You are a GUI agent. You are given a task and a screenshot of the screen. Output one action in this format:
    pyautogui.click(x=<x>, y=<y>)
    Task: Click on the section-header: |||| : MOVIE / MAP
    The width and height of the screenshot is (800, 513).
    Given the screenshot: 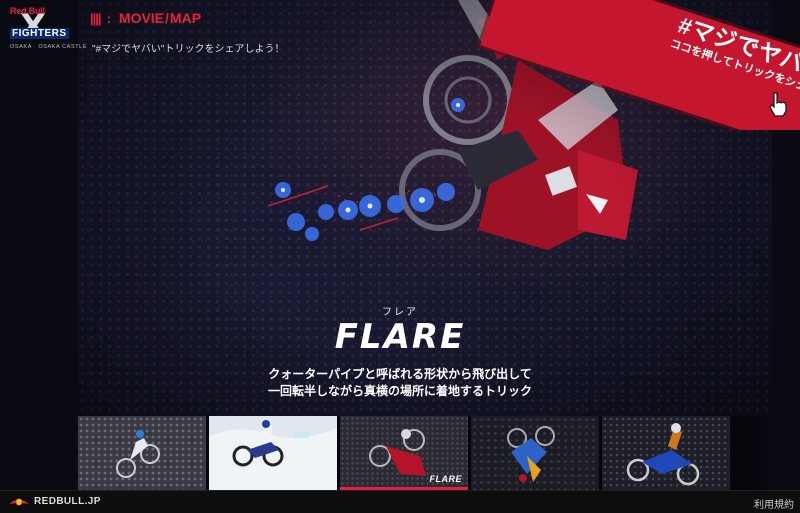 What is the action you would take?
    pyautogui.click(x=145, y=18)
    